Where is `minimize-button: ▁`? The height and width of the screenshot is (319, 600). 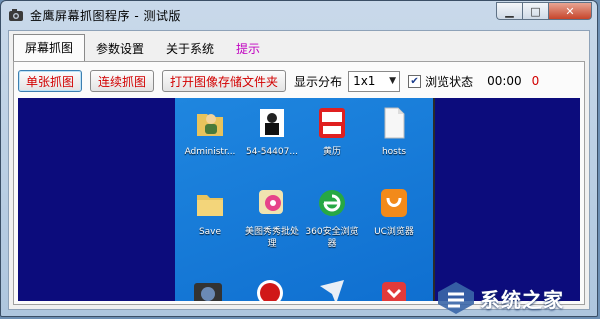
minimize-button: ▁ is located at coordinates (509, 11).